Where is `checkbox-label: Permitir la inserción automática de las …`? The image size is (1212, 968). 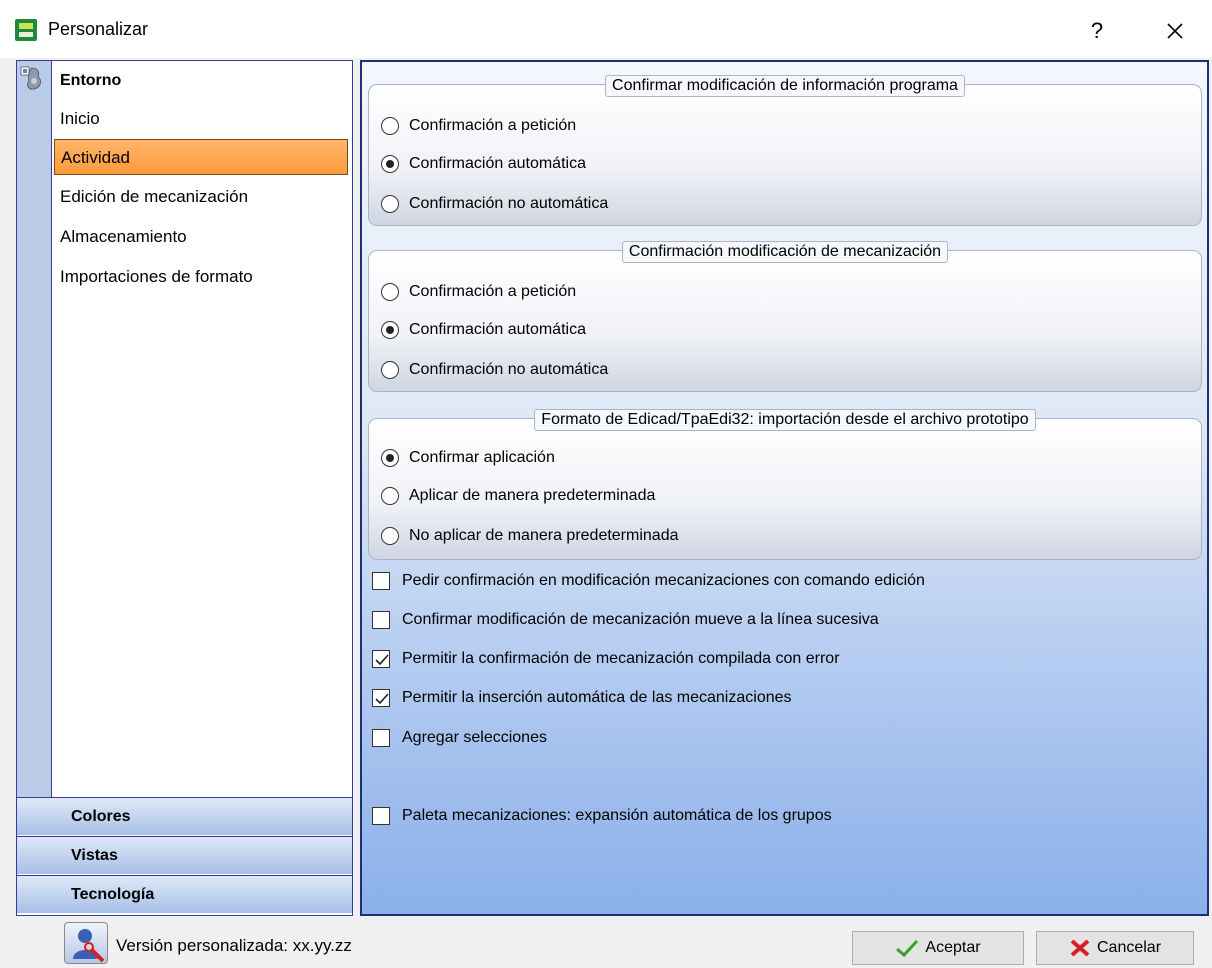
checkbox-label: Permitir la inserción automática de las … is located at coordinates (597, 697).